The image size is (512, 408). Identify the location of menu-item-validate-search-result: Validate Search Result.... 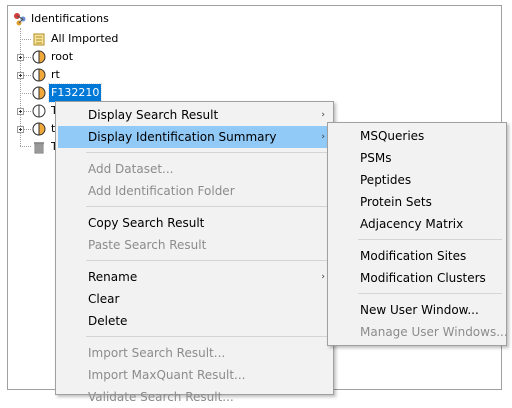
(194, 397).